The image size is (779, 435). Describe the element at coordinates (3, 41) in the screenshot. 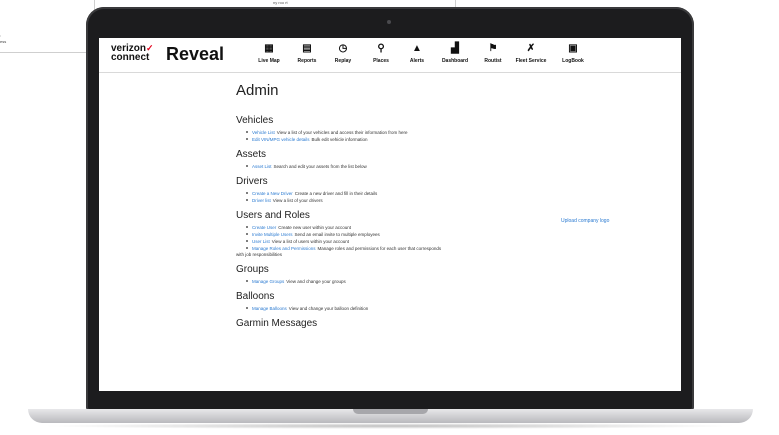

I see `background-text: ess` at that location.